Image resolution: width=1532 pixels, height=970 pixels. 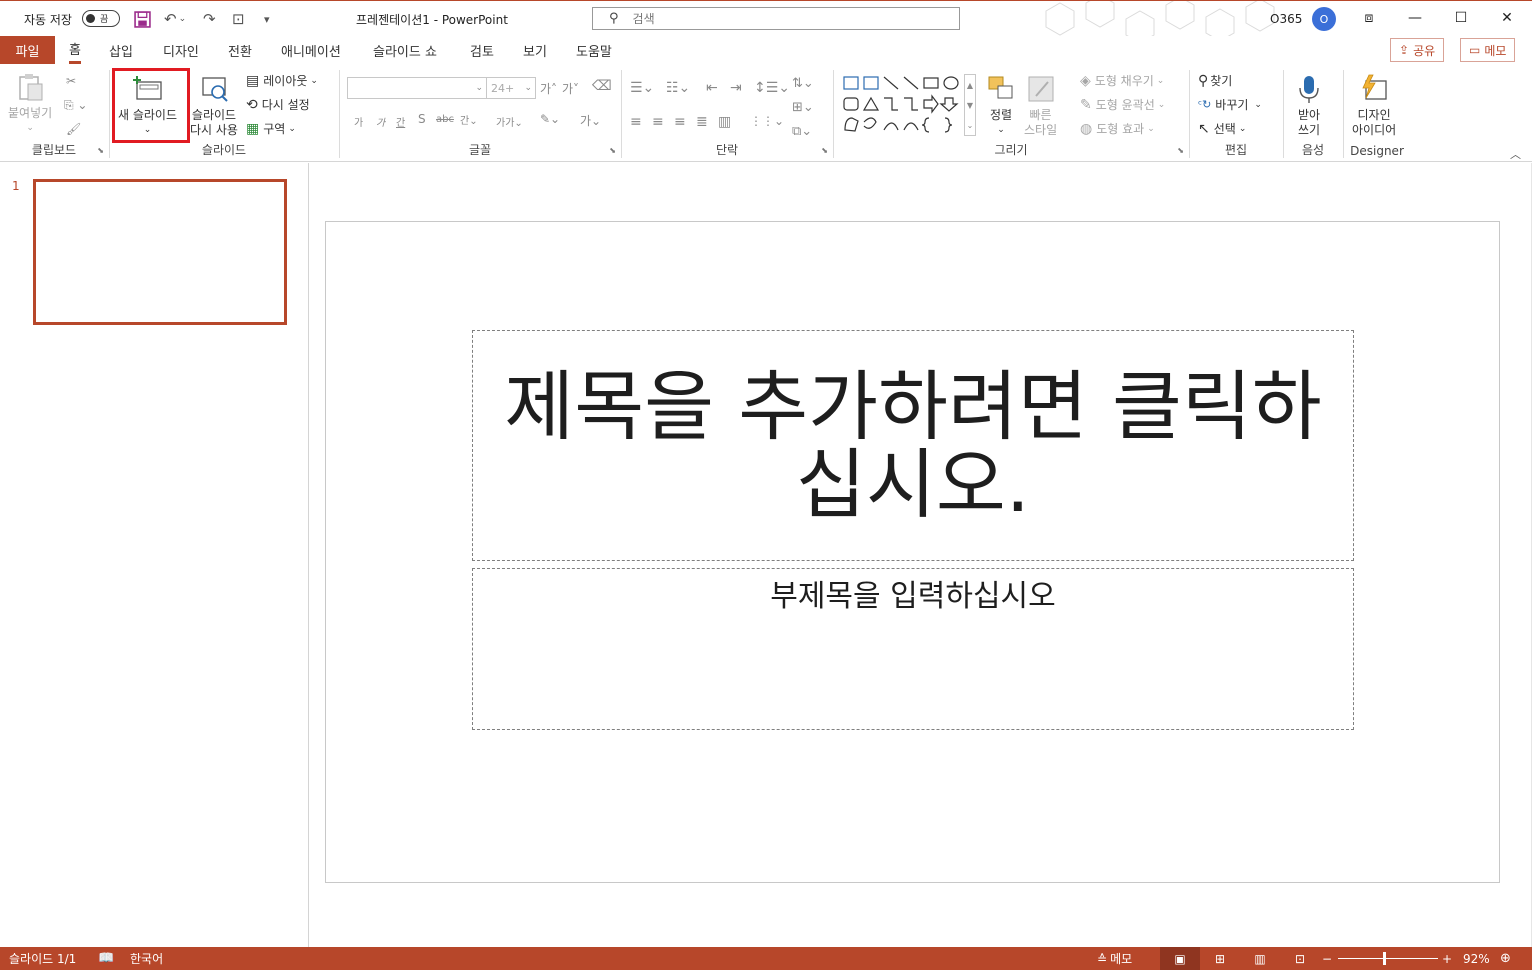 What do you see at coordinates (1461, 18) in the screenshot?
I see `maximize-button: ☐` at bounding box center [1461, 18].